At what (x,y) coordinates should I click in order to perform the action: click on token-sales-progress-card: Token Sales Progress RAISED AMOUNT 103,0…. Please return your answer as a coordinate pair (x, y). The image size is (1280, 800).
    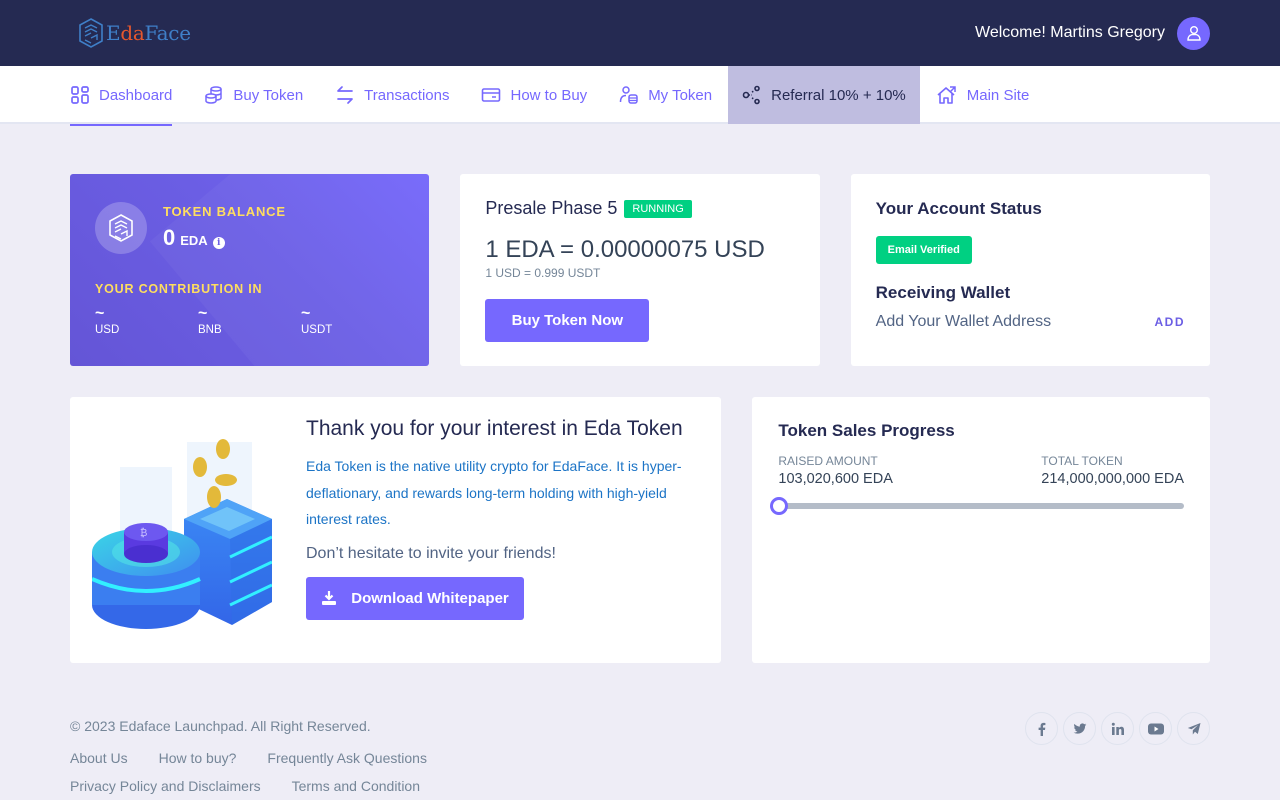
    Looking at the image, I should click on (981, 530).